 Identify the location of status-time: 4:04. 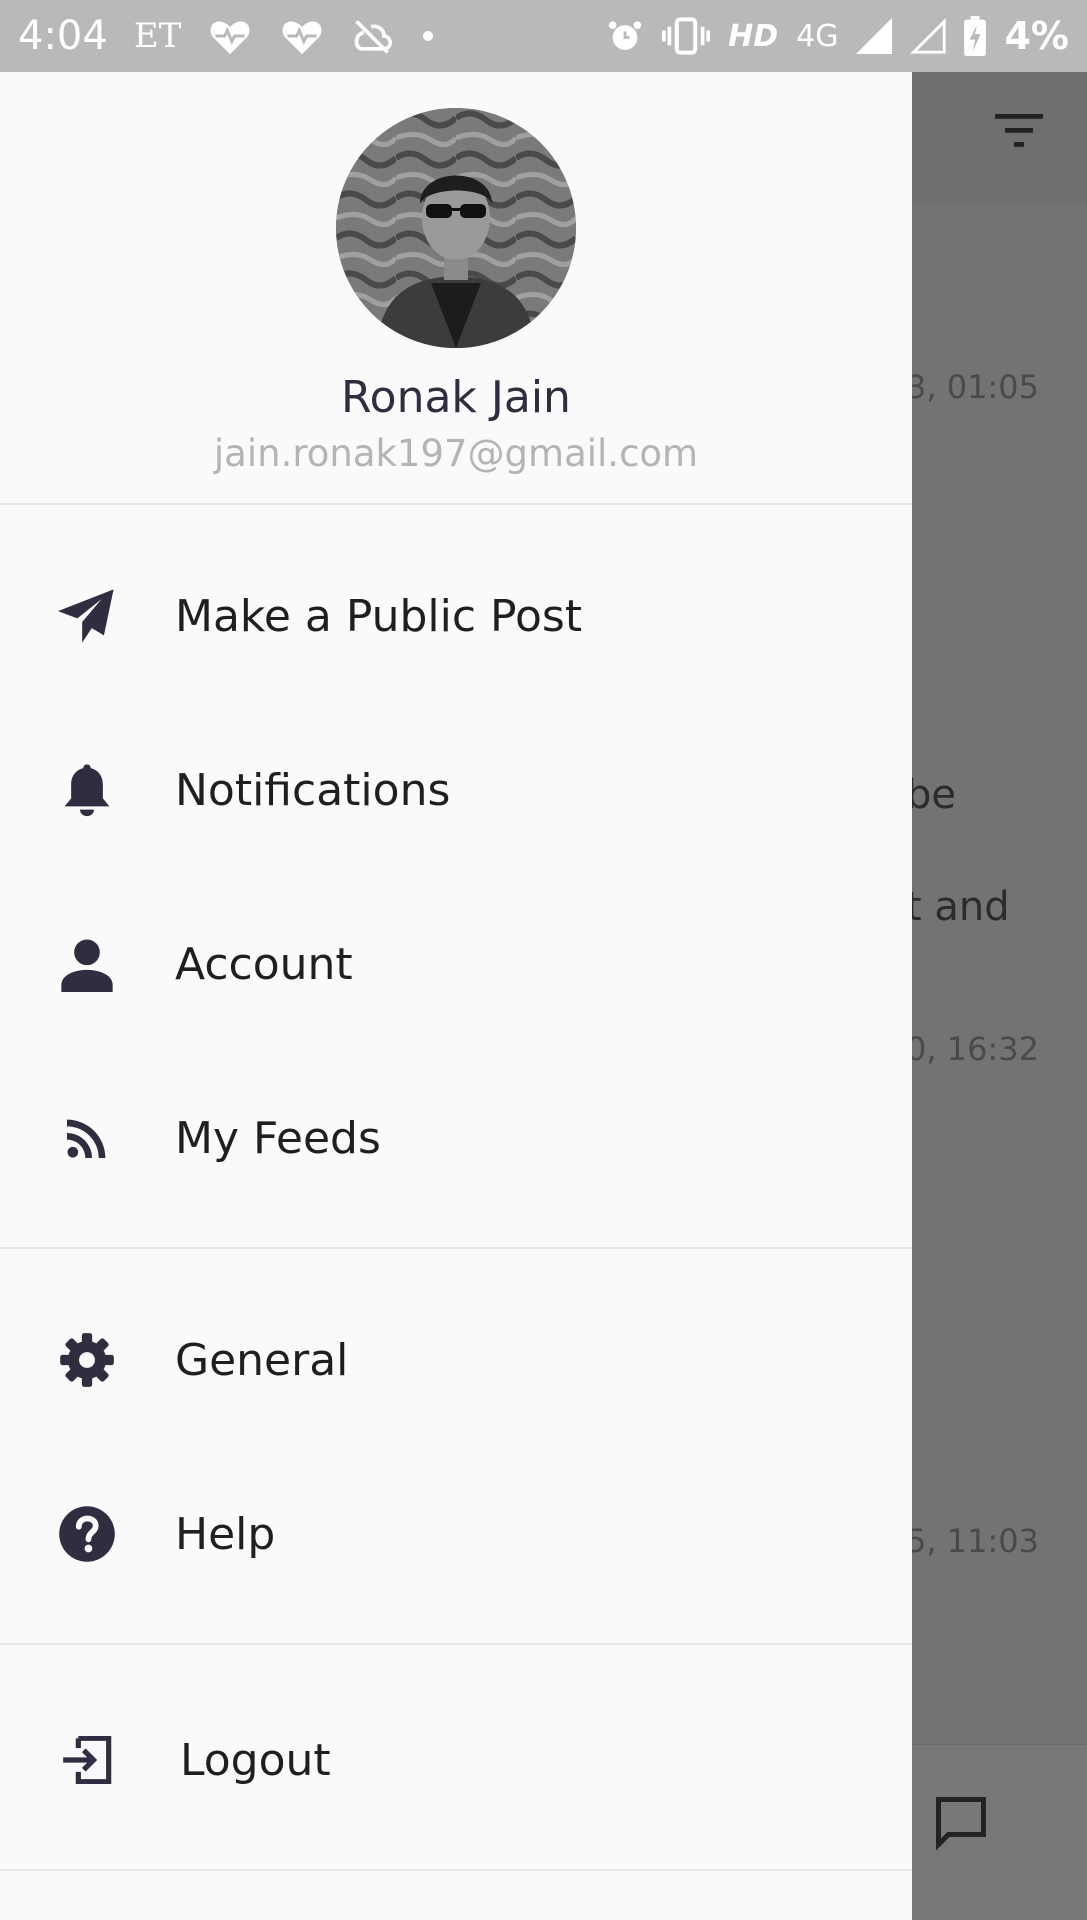
(63, 36).